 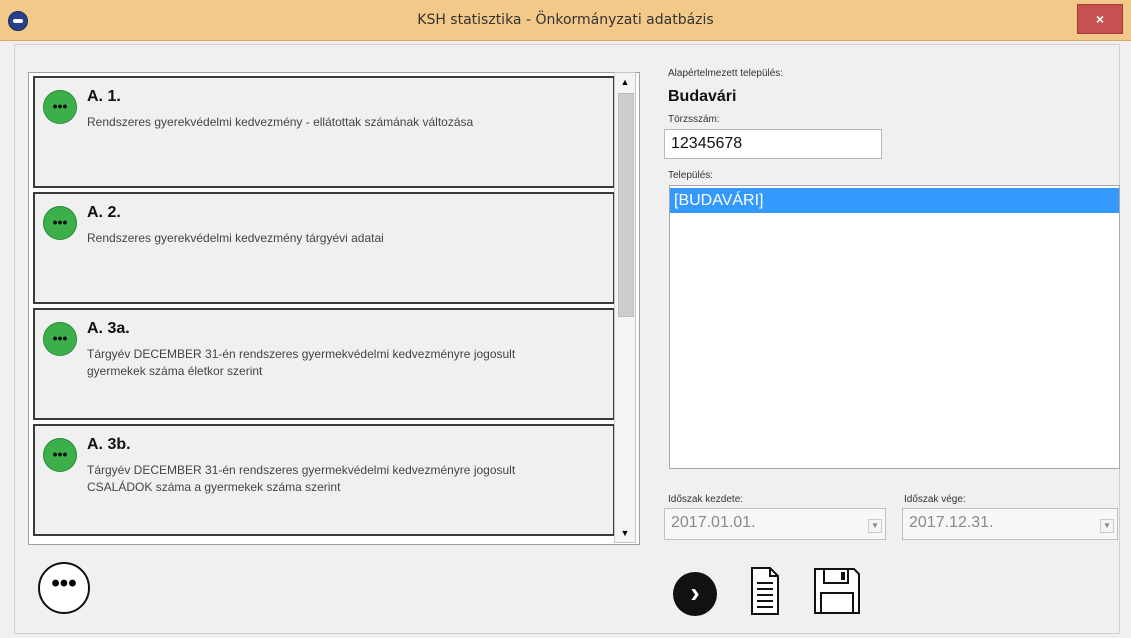 I want to click on document-icon, so click(x=765, y=591).